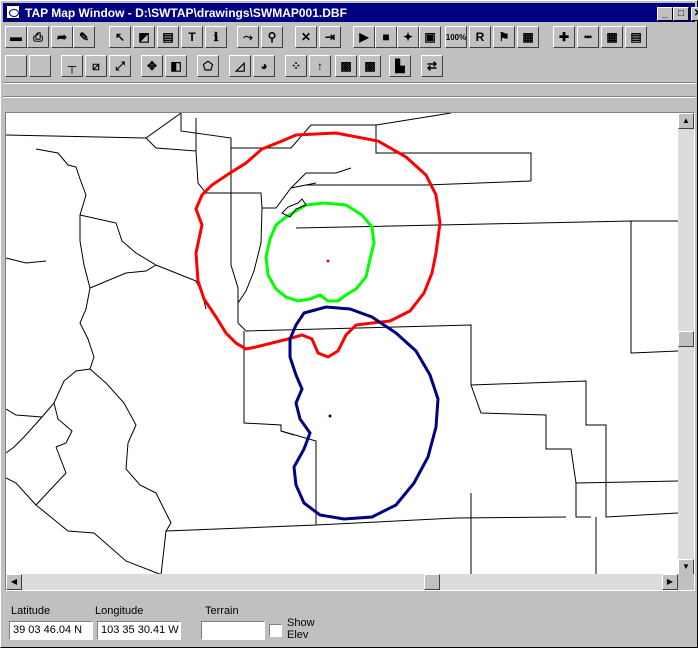 The height and width of the screenshot is (648, 698). Describe the element at coordinates (686, 121) in the screenshot. I see `scroll-up-button: ▲` at that location.